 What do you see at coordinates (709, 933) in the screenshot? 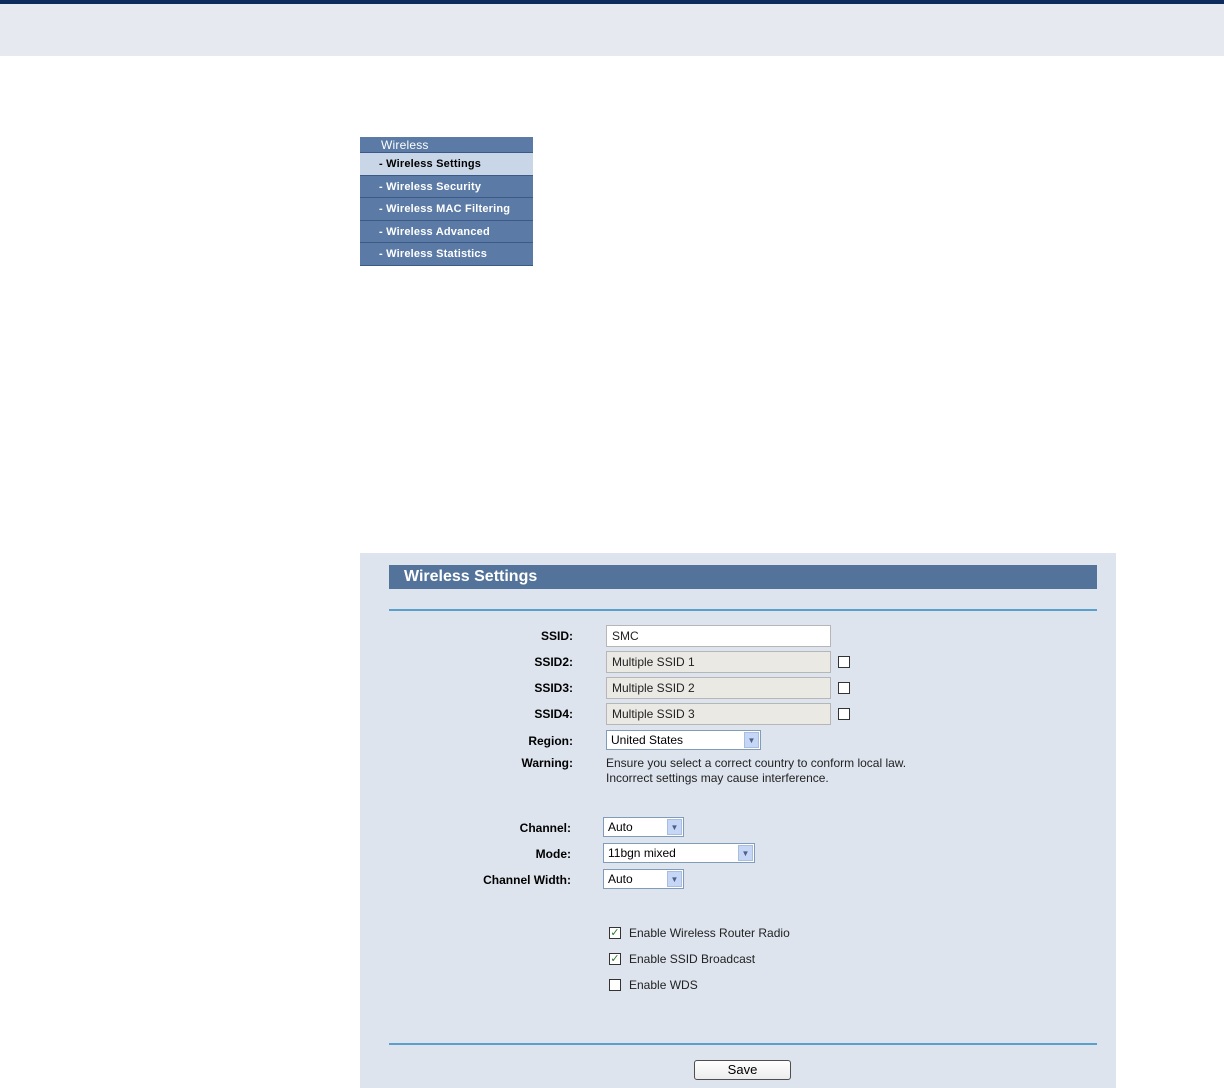
I see `enable-radio-label: Enable Wireless Router Radio` at bounding box center [709, 933].